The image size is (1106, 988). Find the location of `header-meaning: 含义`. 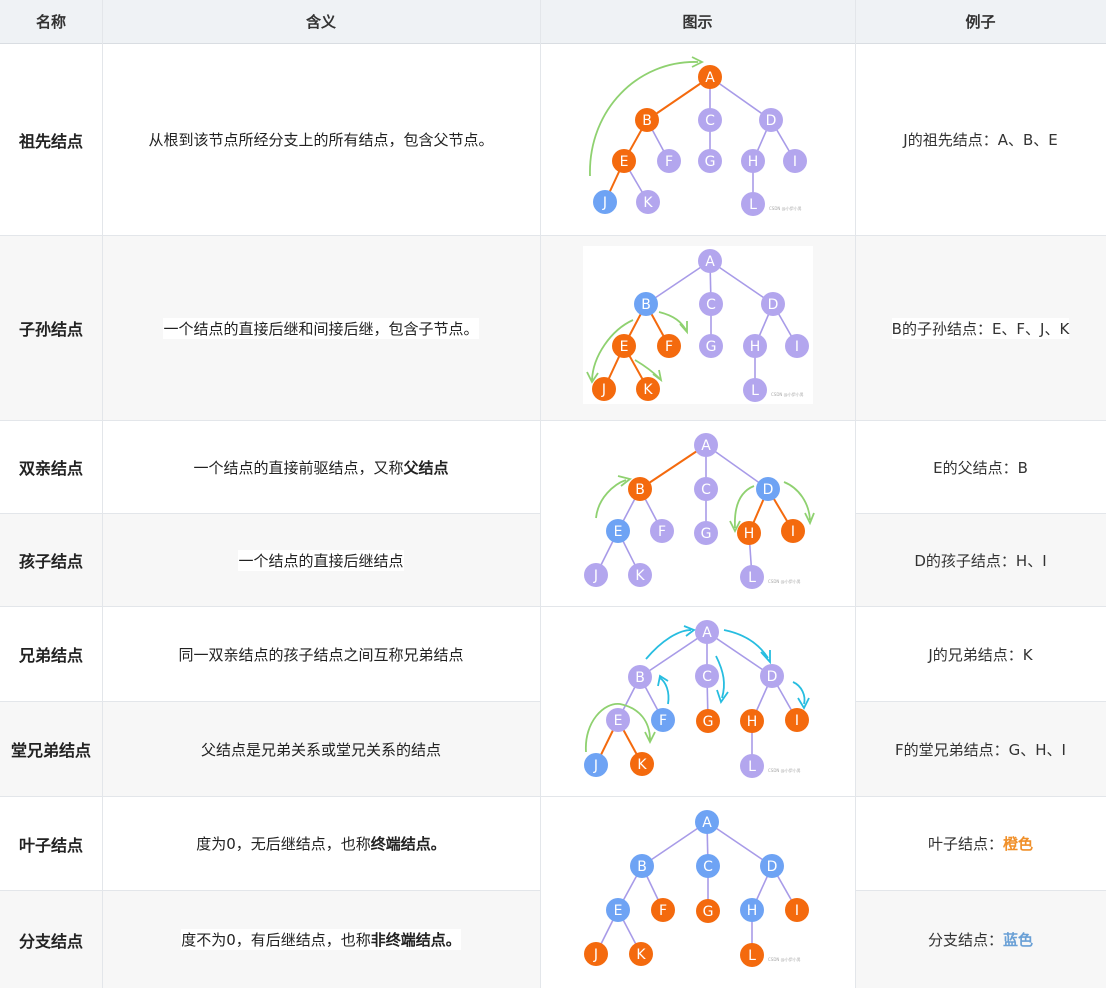

header-meaning: 含义 is located at coordinates (321, 22).